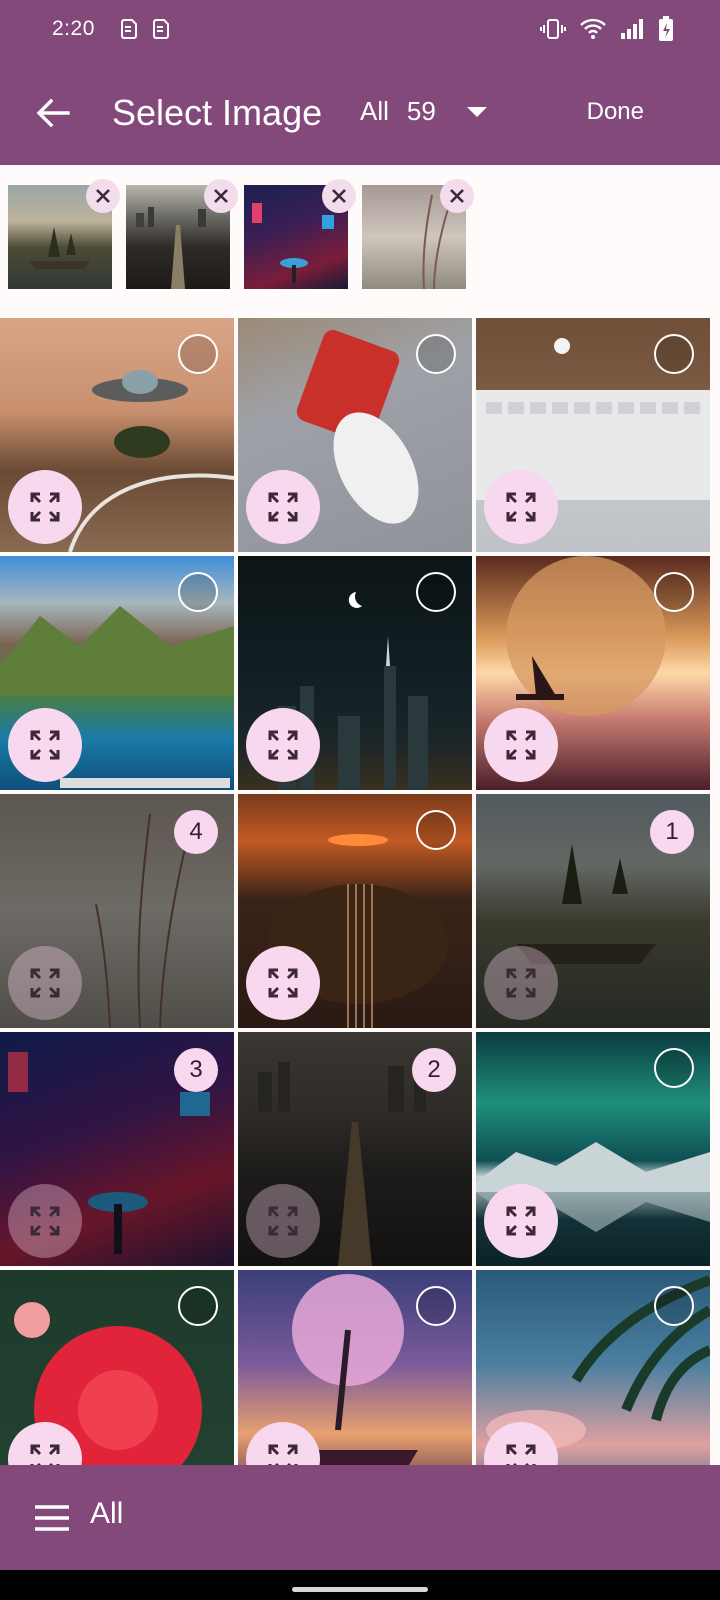 Image resolution: width=720 pixels, height=1600 pixels. What do you see at coordinates (360, 1589) in the screenshot?
I see `gesture-handle` at bounding box center [360, 1589].